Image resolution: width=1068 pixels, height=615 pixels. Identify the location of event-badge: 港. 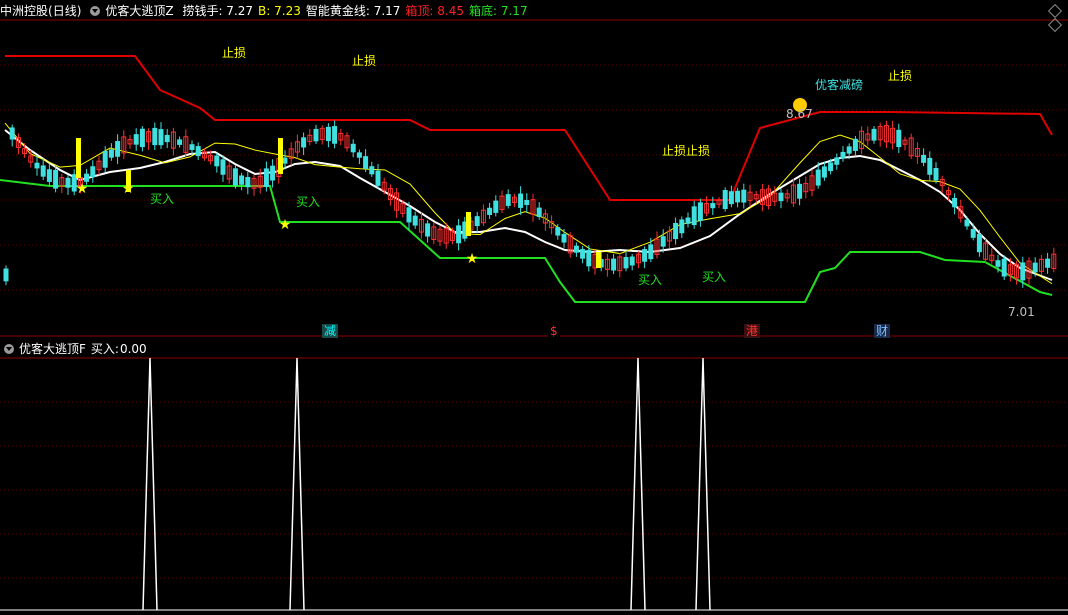
(752, 331).